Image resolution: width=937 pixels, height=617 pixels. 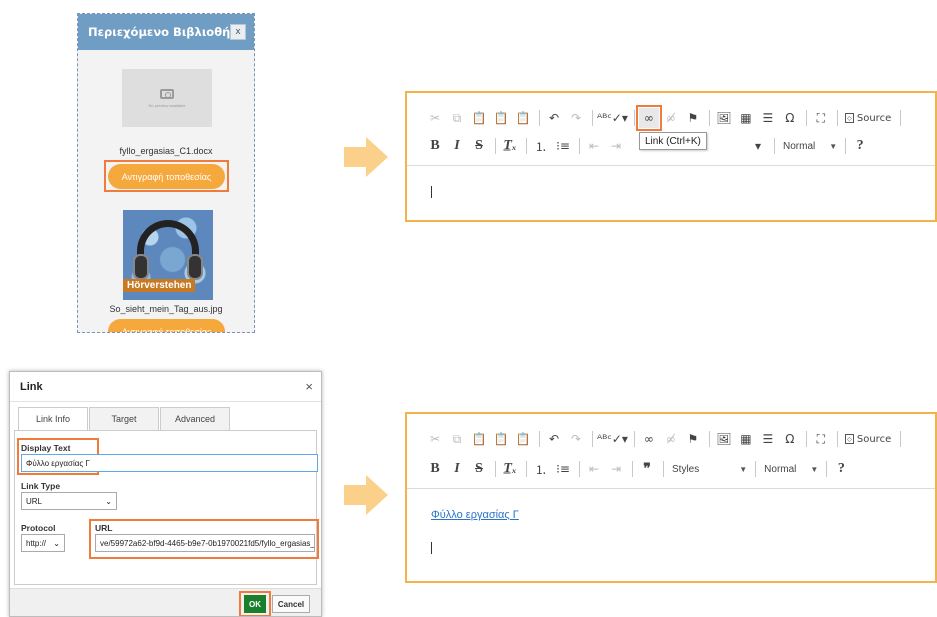 I want to click on blockquote-icon: ❞, so click(x=647, y=469).